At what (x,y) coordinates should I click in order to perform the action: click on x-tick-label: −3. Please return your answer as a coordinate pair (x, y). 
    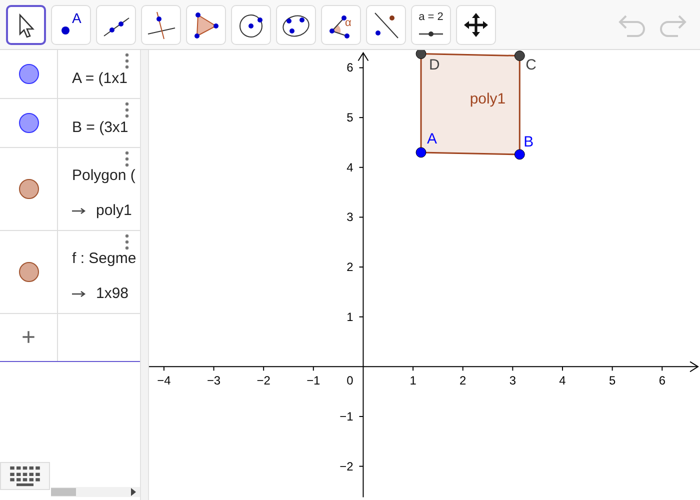
    Looking at the image, I should click on (213, 381).